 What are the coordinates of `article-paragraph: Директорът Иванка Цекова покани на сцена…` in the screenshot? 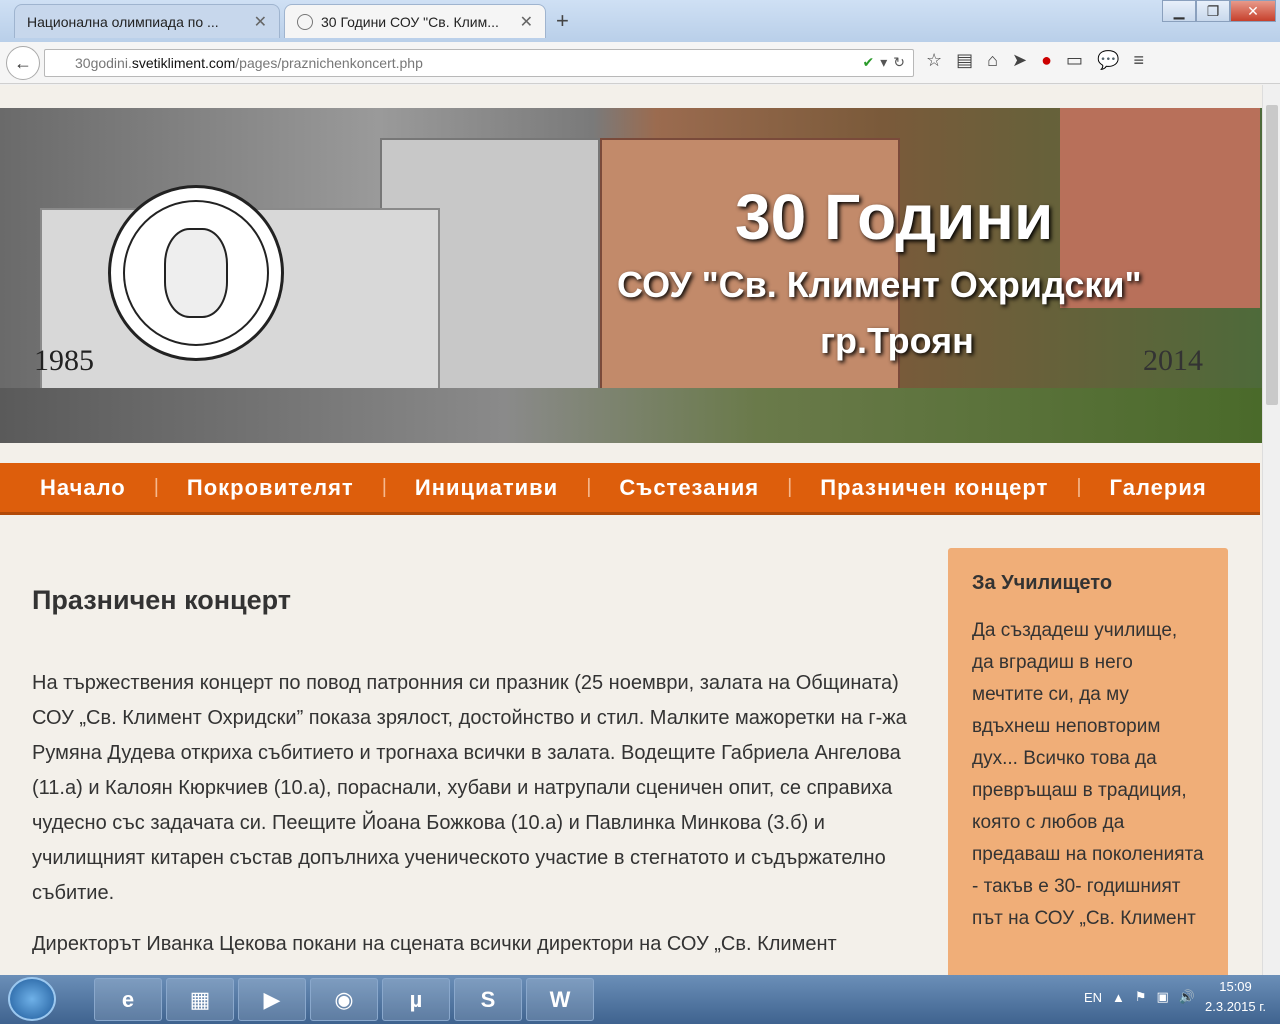 It's located at (434, 944).